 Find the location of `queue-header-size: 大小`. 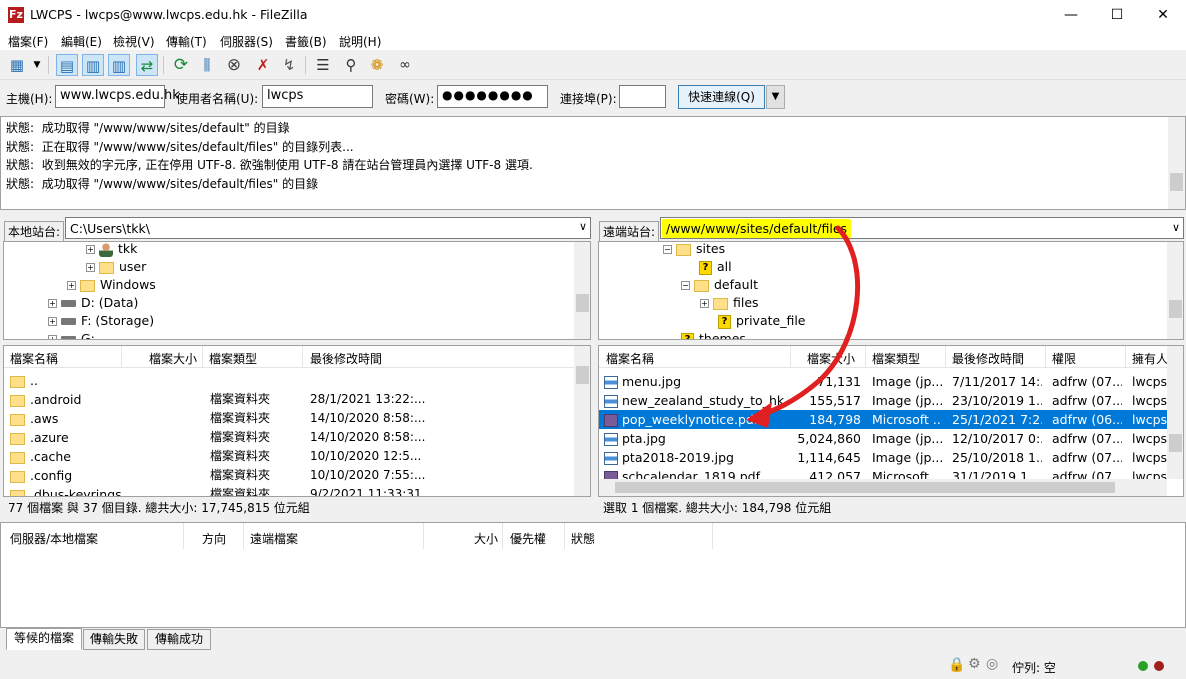

queue-header-size: 大小 is located at coordinates (486, 538).